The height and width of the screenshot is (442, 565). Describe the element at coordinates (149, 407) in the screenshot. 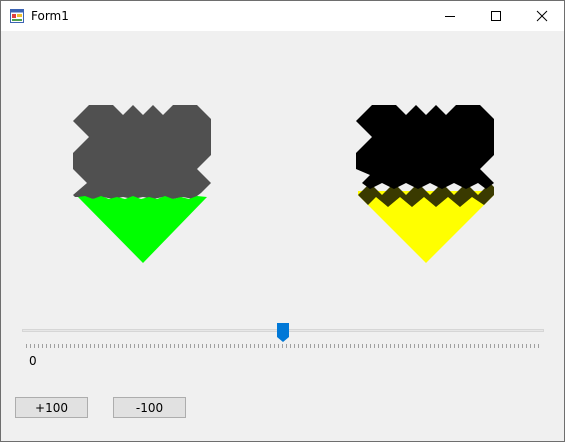

I see `minus-100-button: -100` at that location.